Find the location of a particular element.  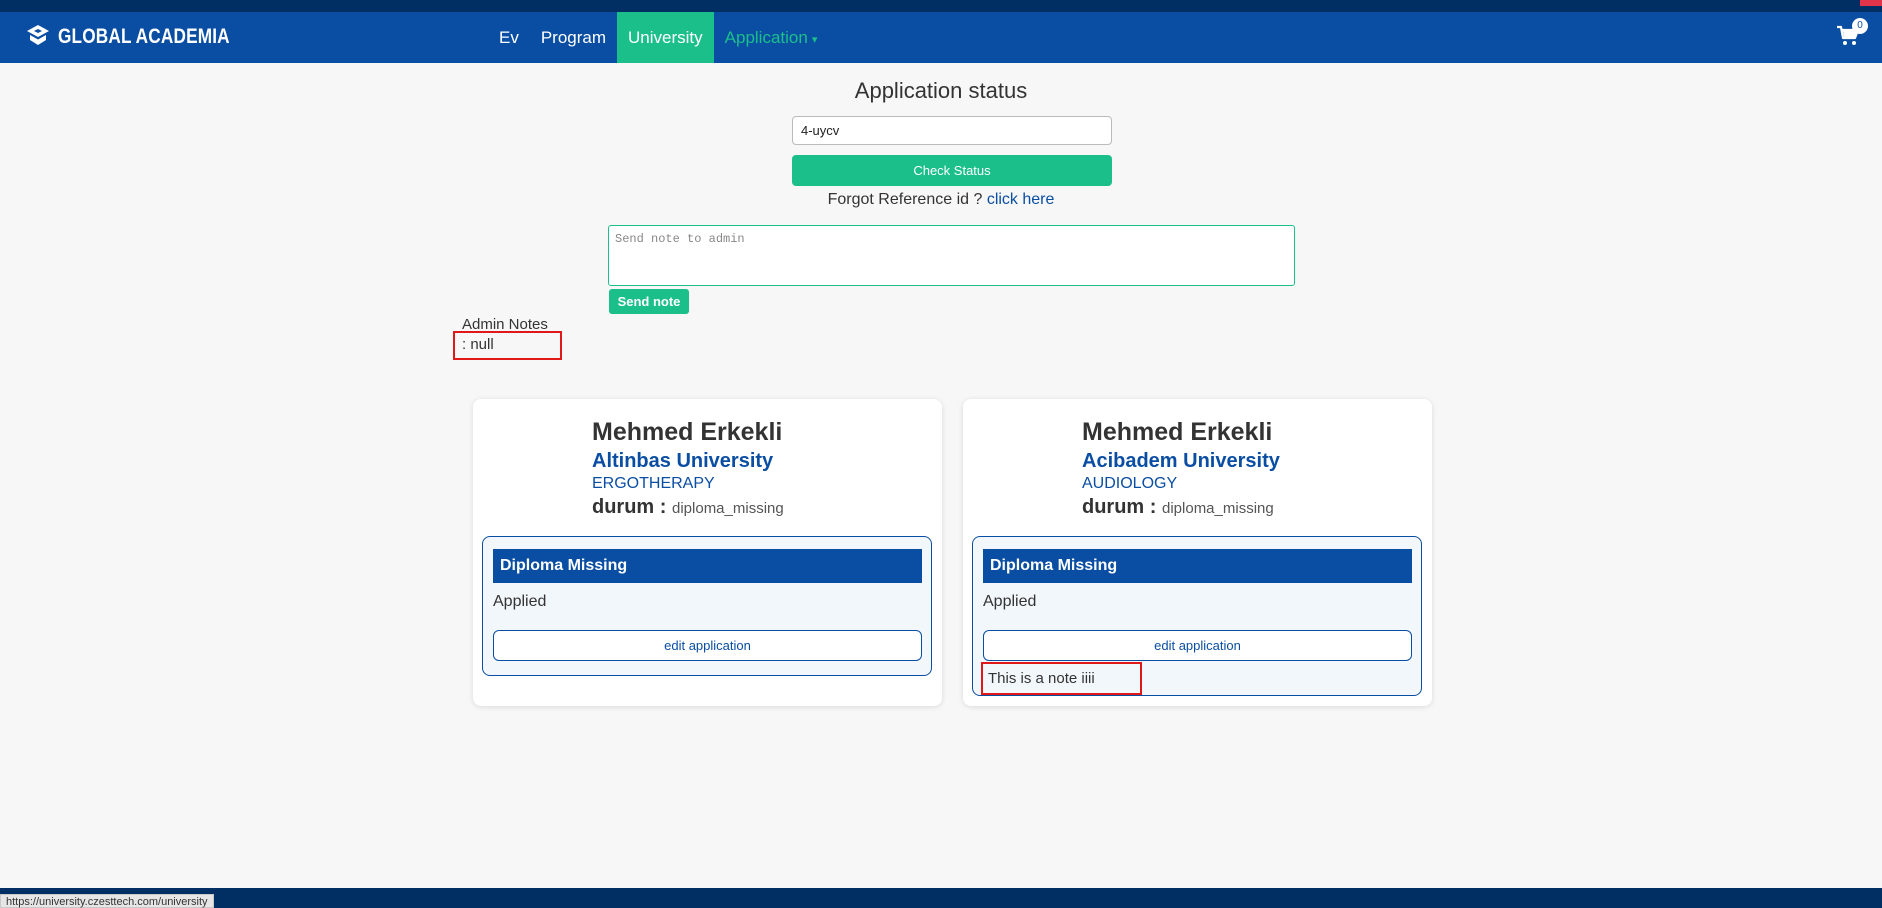

forgot-reference: Forgot Reference id ? click here is located at coordinates (941, 200).